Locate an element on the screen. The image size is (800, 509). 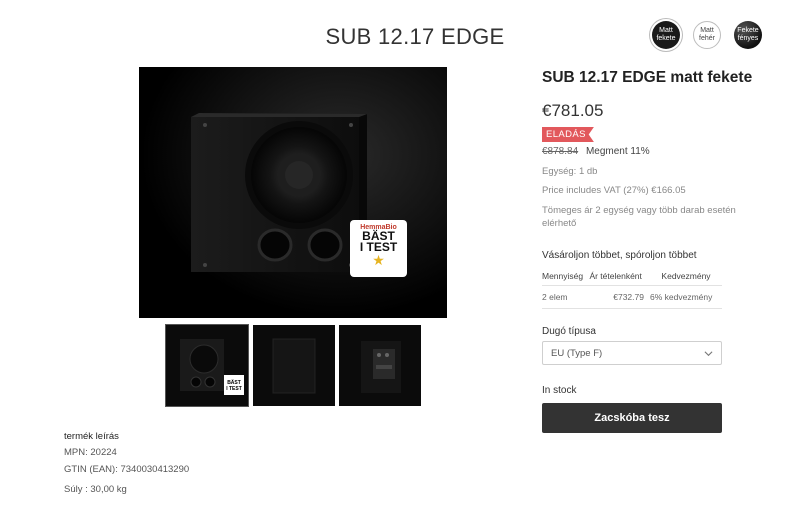
weight: Súly : 30,00 kg is located at coordinates (95, 489).